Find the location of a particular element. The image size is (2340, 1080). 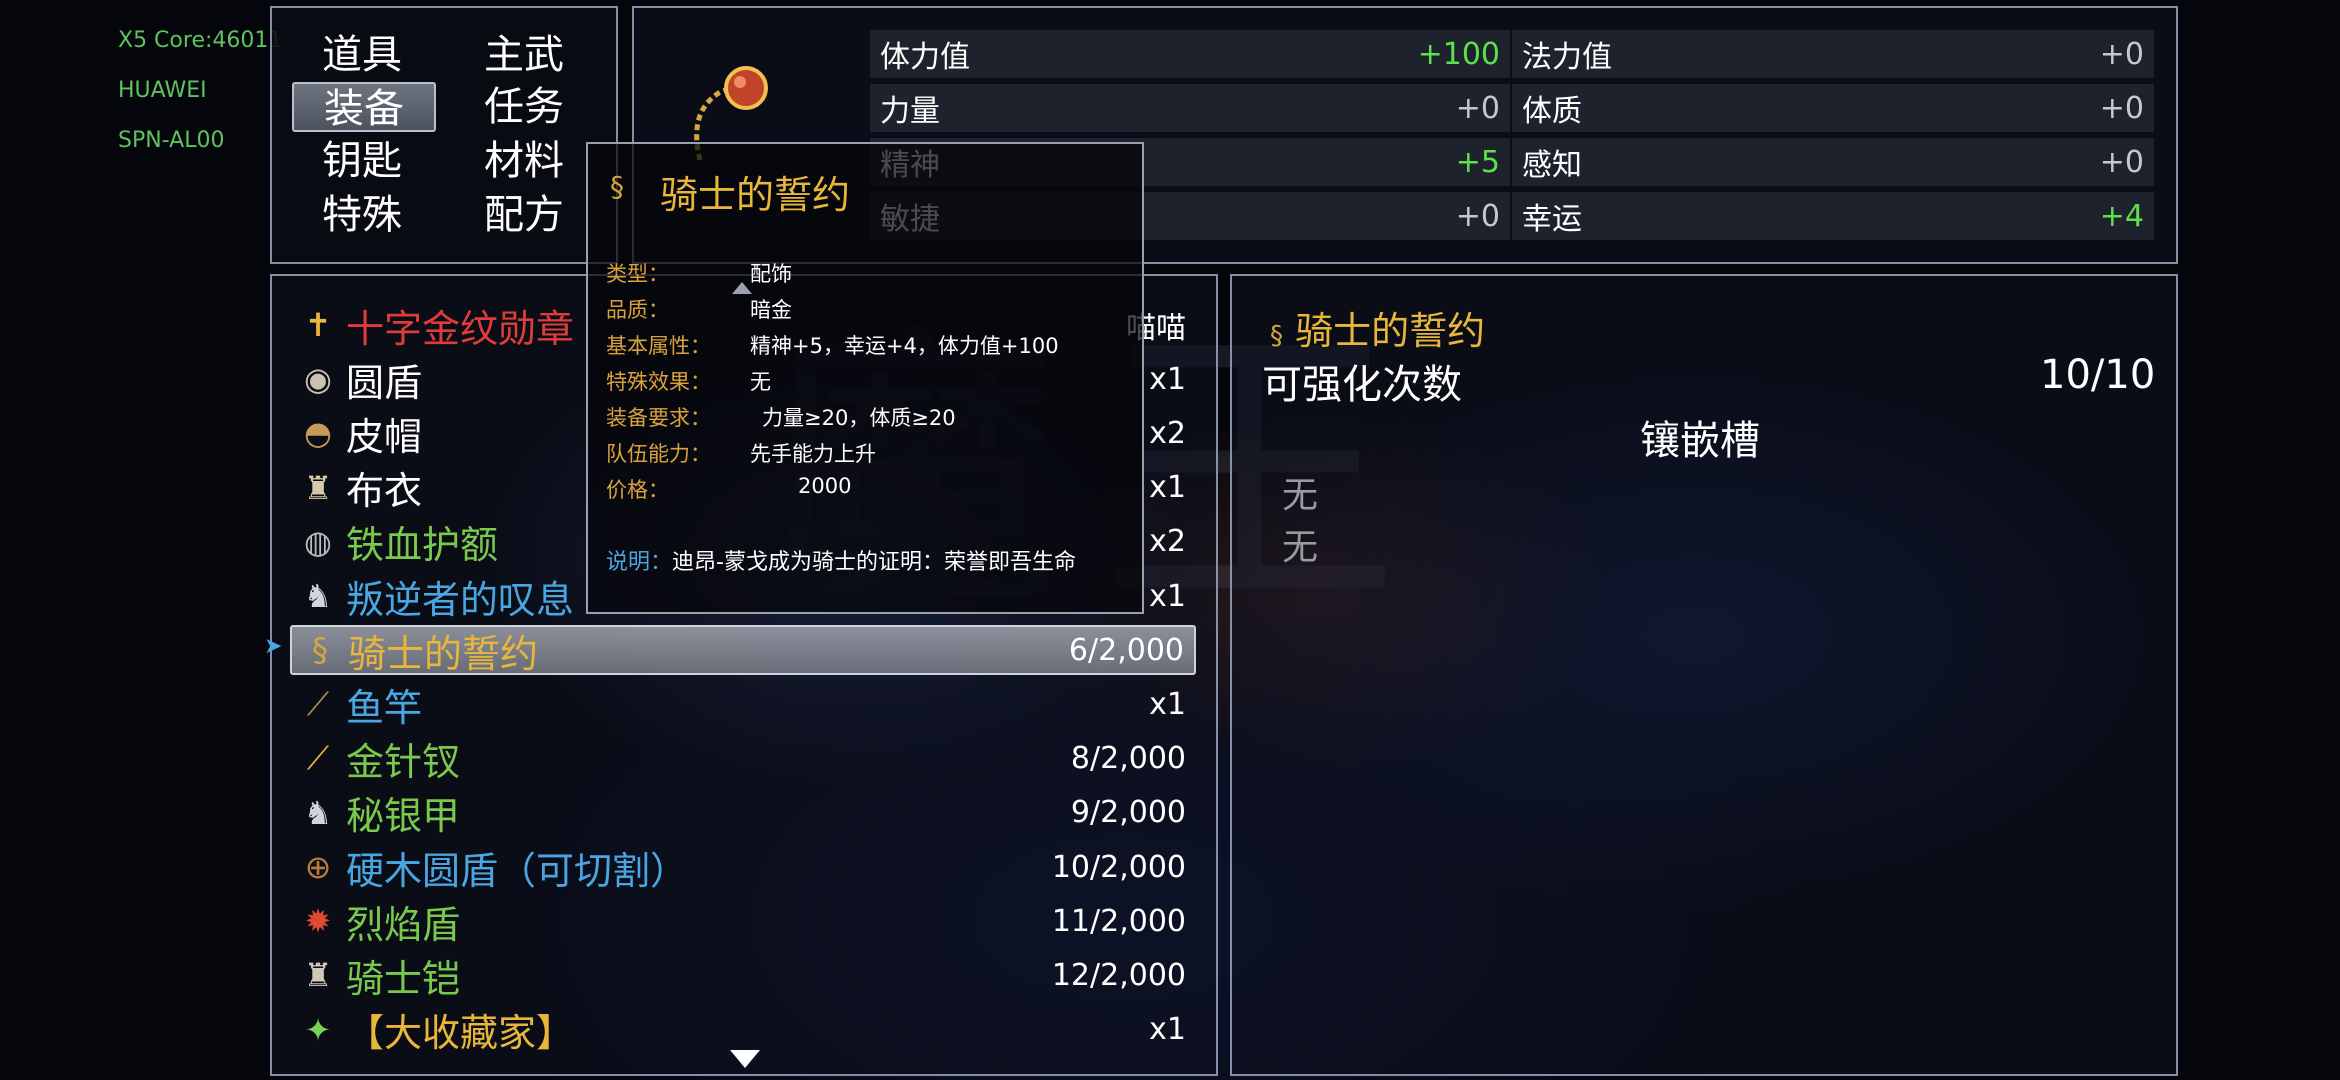

stat-label: 感知 is located at coordinates (1552, 165).